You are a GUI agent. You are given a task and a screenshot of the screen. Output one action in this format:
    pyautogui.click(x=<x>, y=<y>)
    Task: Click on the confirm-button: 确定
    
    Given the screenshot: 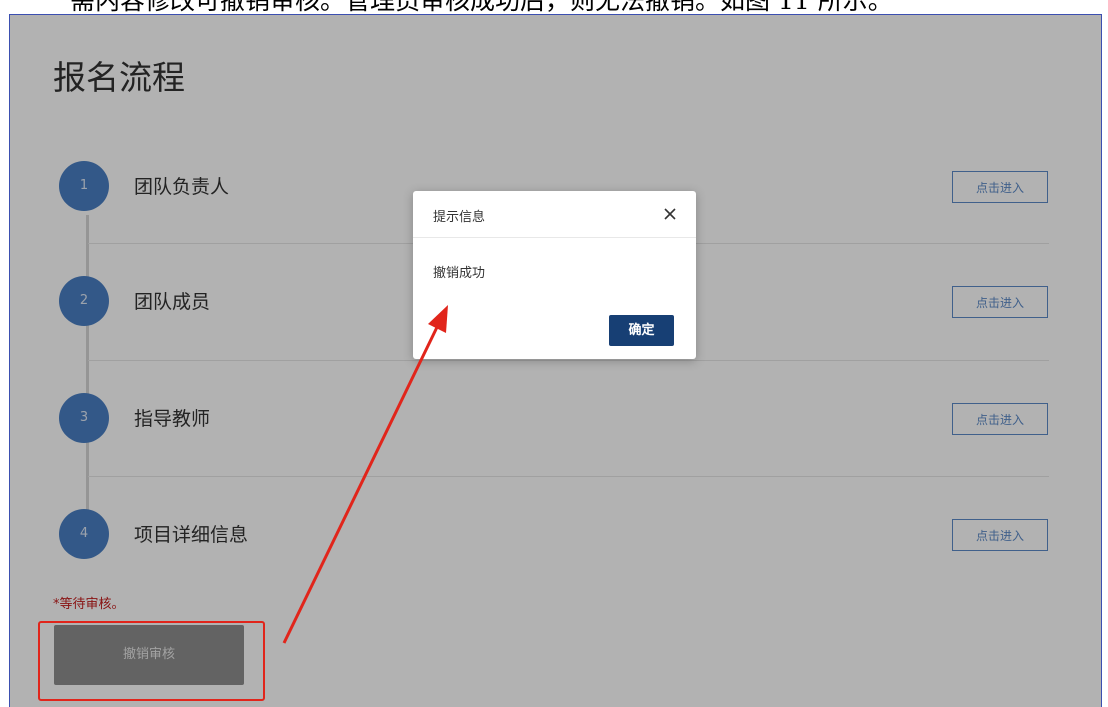 What is the action you would take?
    pyautogui.click(x=641, y=330)
    